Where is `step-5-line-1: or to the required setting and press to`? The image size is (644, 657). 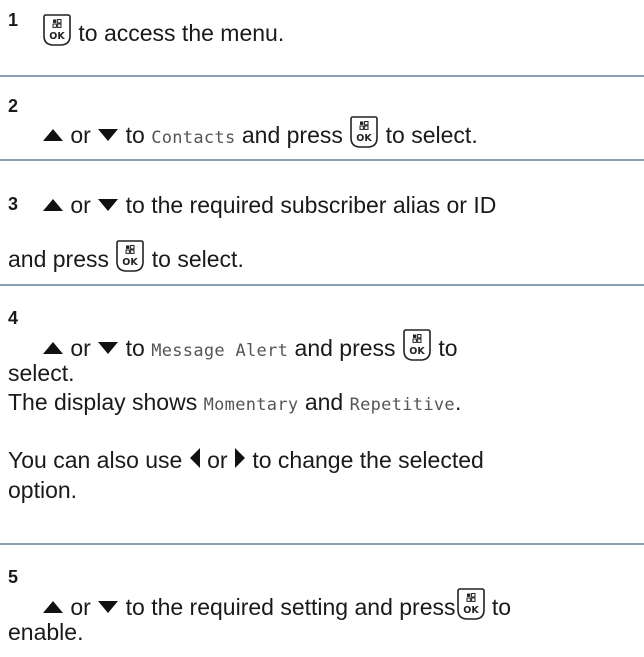 step-5-line-1: or to the required setting and press to is located at coordinates (276, 604).